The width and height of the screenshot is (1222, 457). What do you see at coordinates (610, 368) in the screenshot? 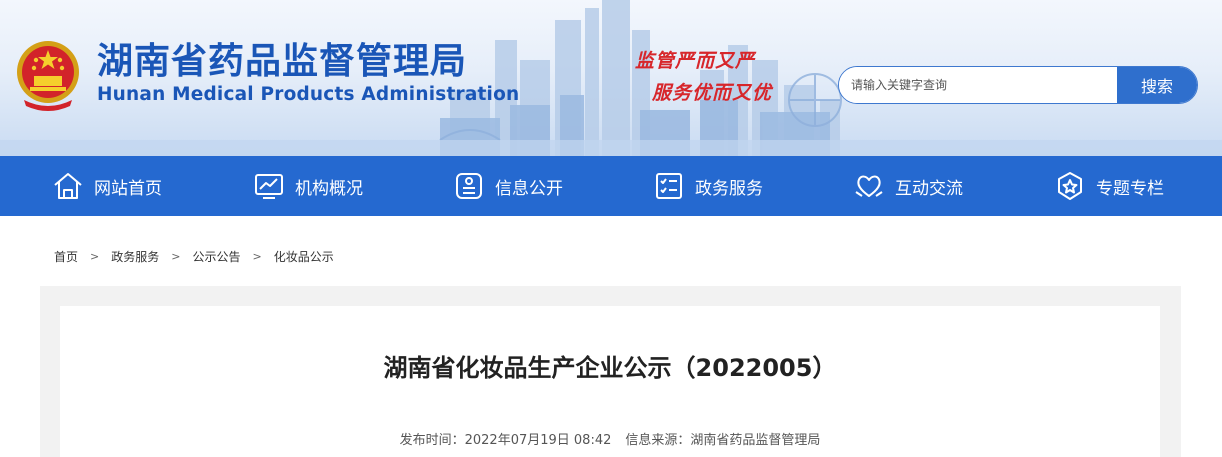
I see `article-title: 湖南省化妆品生产企业公示（2022005）` at bounding box center [610, 368].